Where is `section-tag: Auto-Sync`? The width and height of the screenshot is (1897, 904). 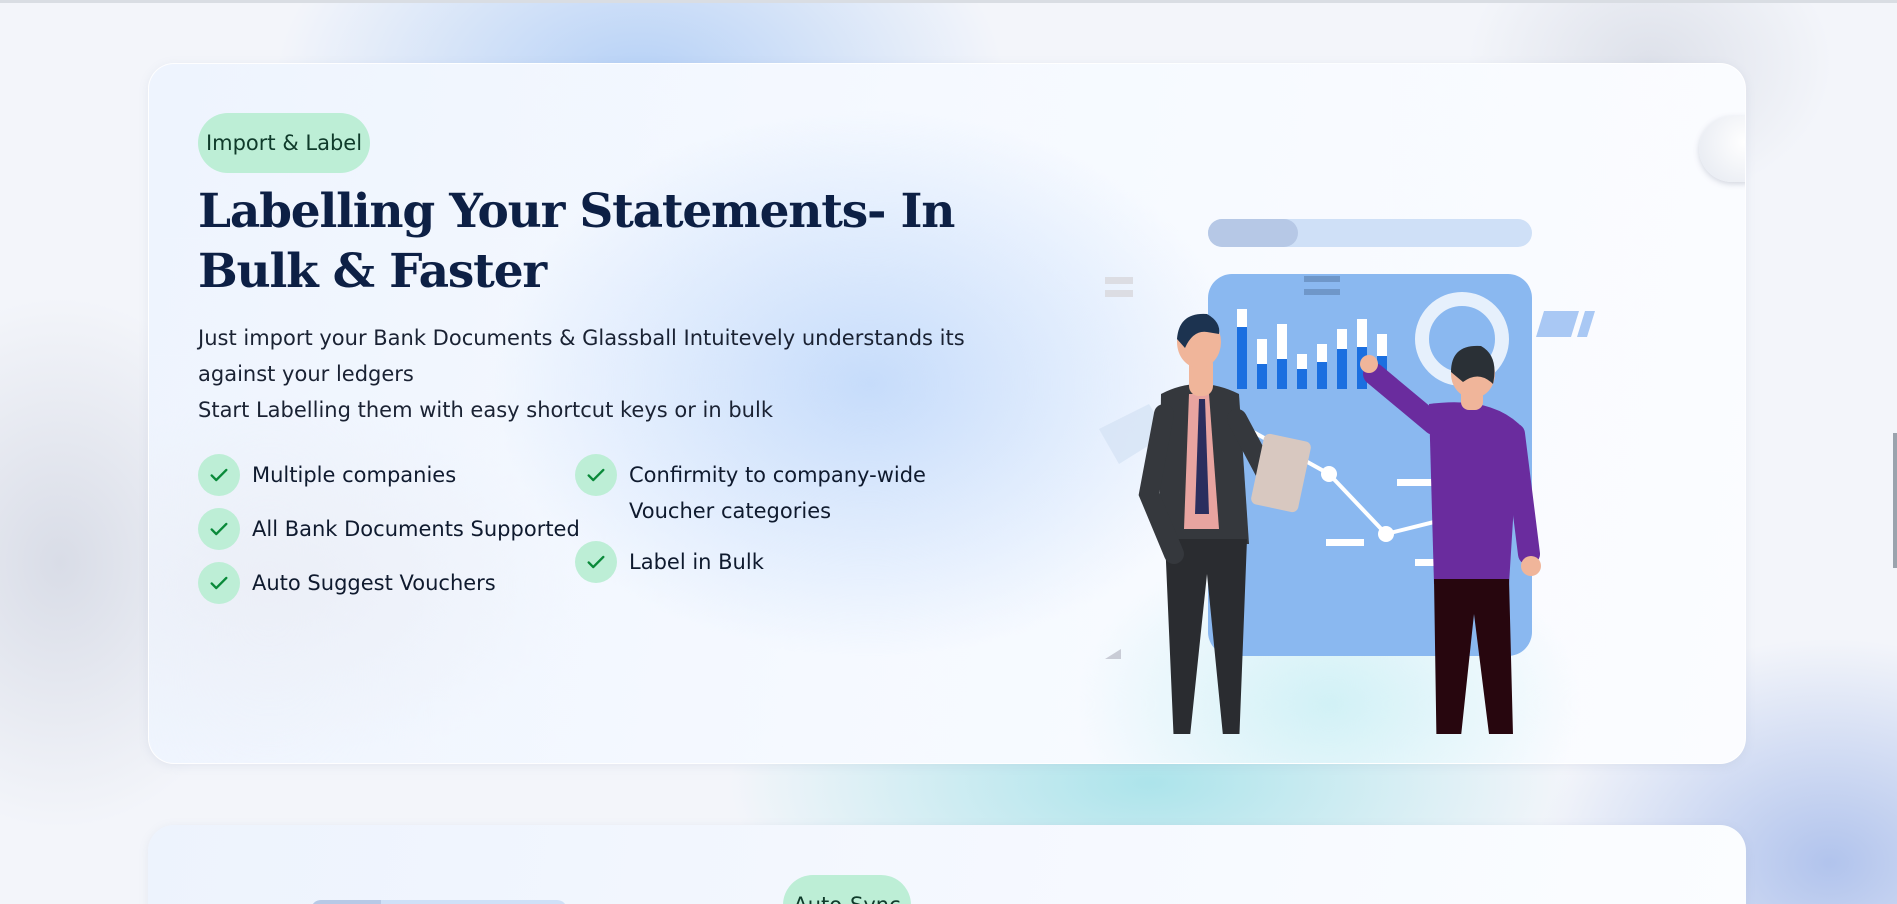 section-tag: Auto-Sync is located at coordinates (847, 889).